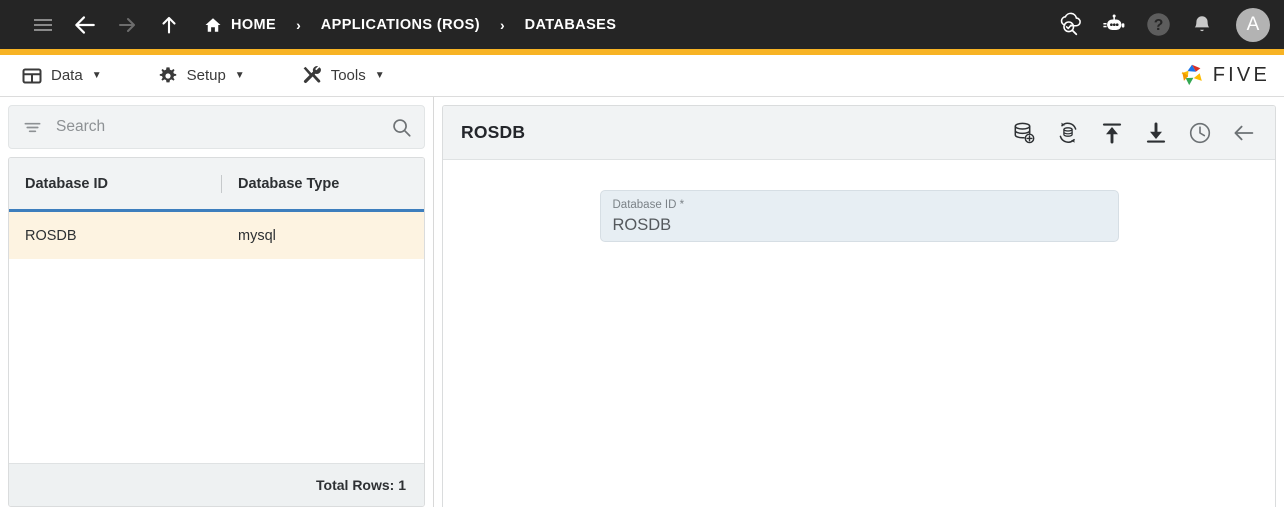 Image resolution: width=1284 pixels, height=507 pixels. I want to click on database-id-field: Database ID * ROSDB, so click(859, 216).